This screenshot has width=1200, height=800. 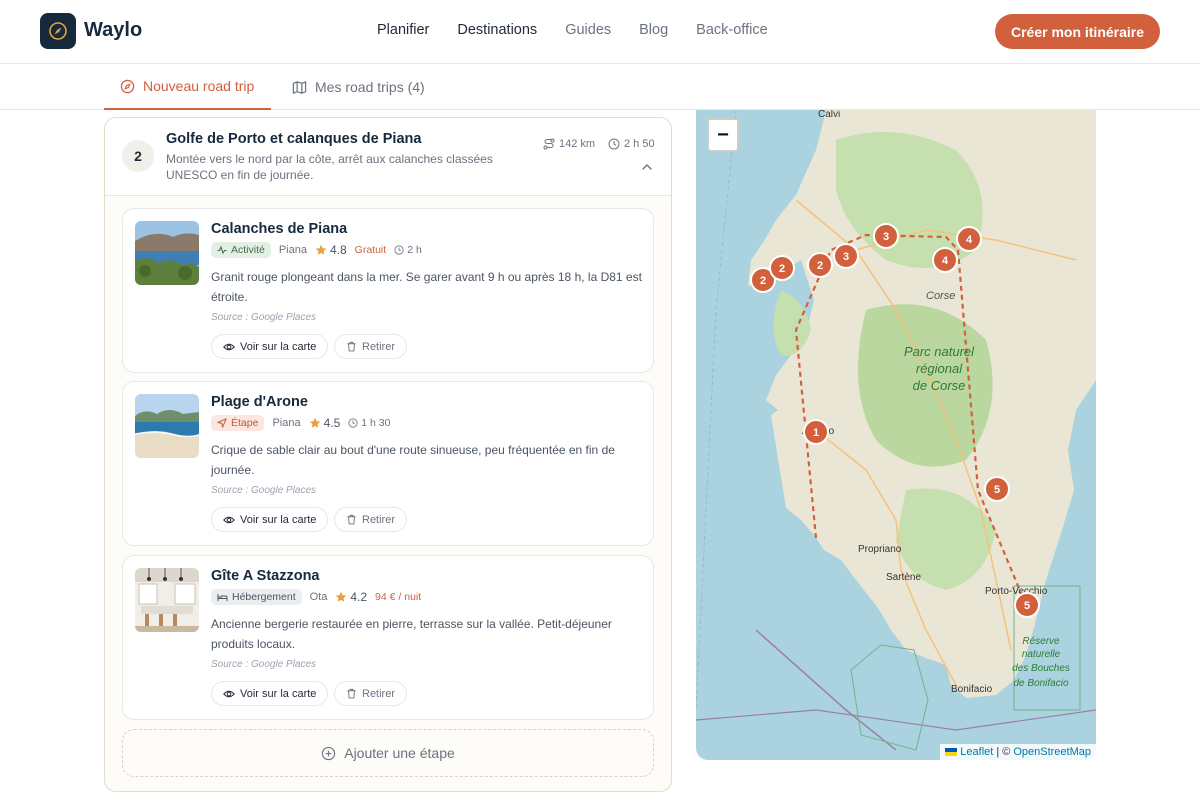 I want to click on map-label-reserve-1: Réserve, so click(x=1041, y=641).